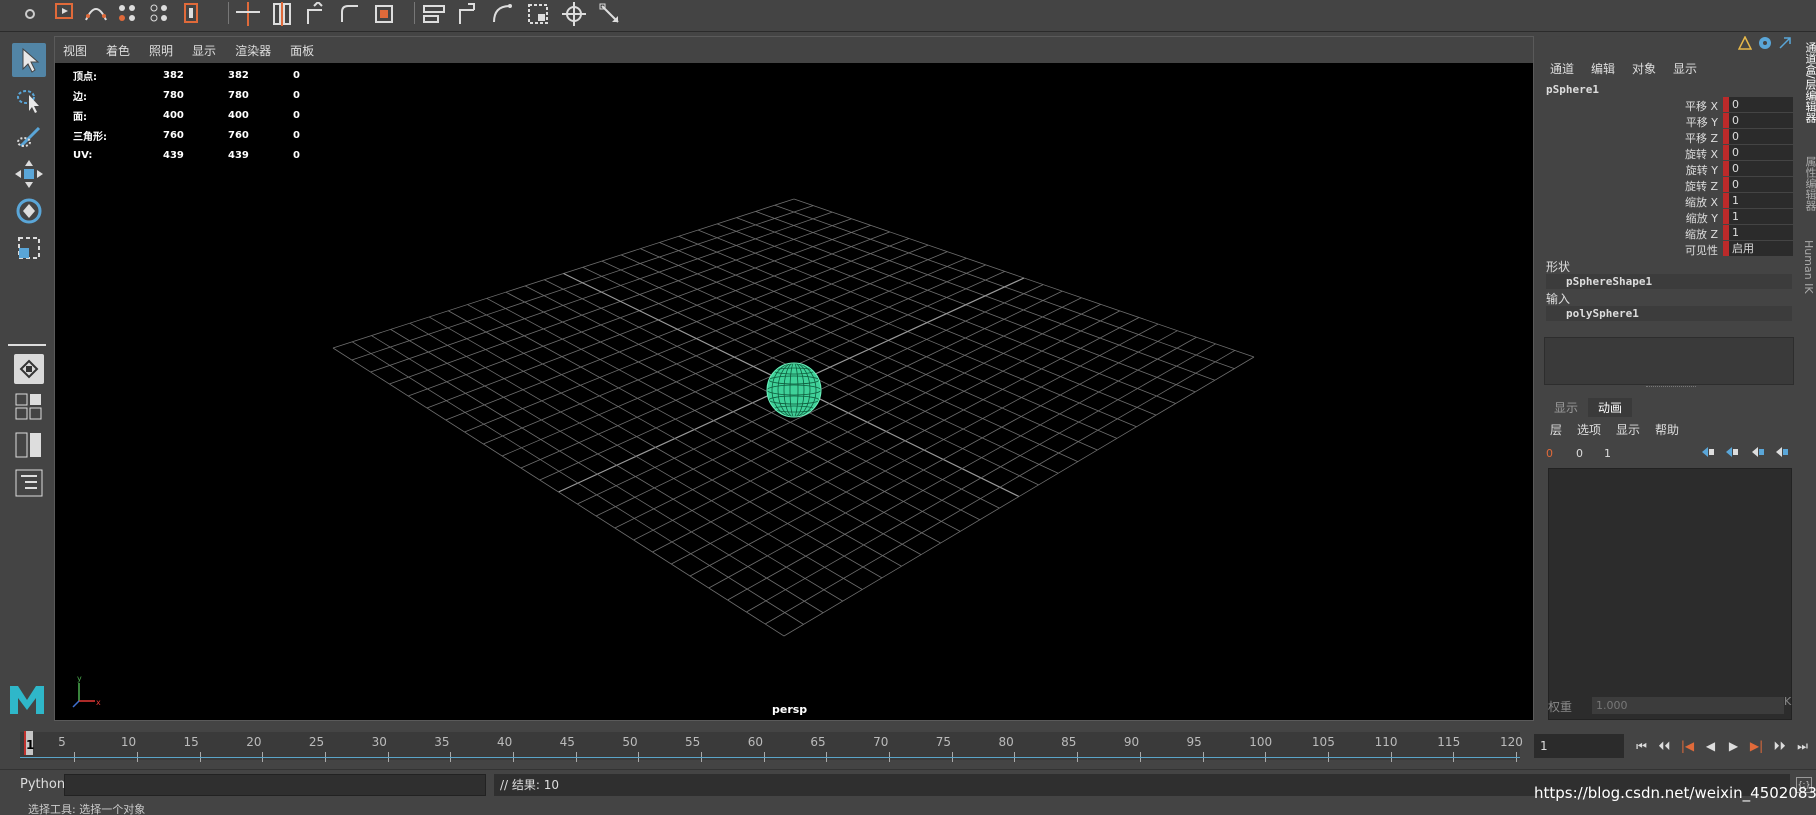  Describe the element at coordinates (1802, 746) in the screenshot. I see `go-to-end-button: ⏭` at that location.